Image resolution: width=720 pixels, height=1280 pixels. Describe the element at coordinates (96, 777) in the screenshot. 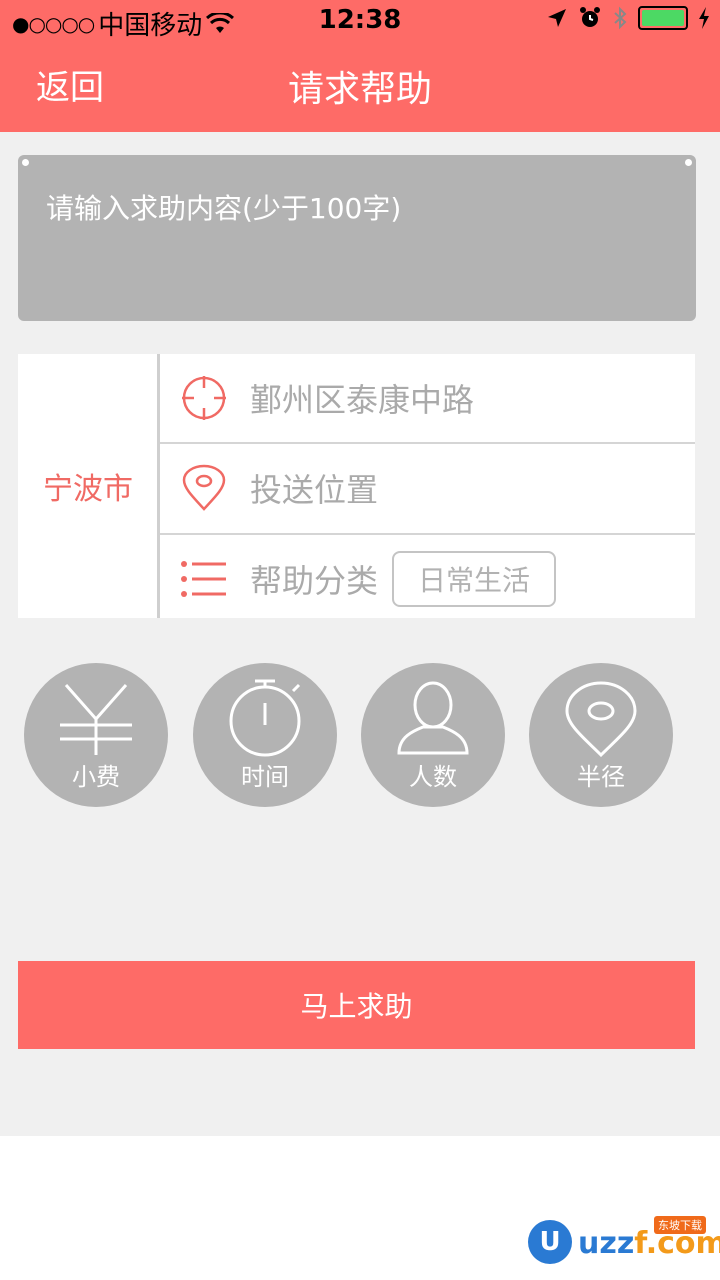

I see `tip-option-label: 小费` at that location.